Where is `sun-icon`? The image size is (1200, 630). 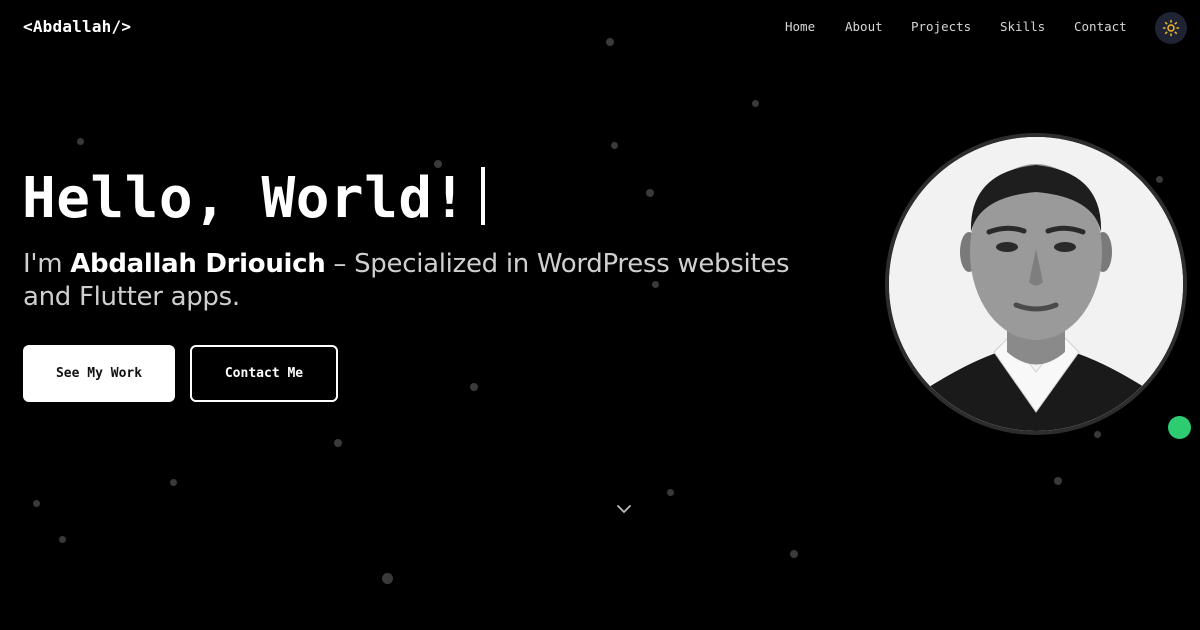 sun-icon is located at coordinates (1171, 28).